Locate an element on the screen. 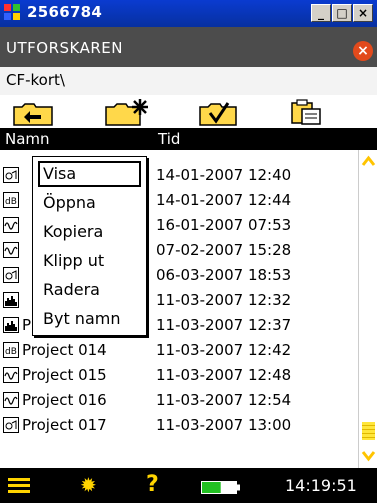 The image size is (377, 503). context-menu-item: Visa is located at coordinates (89, 174).